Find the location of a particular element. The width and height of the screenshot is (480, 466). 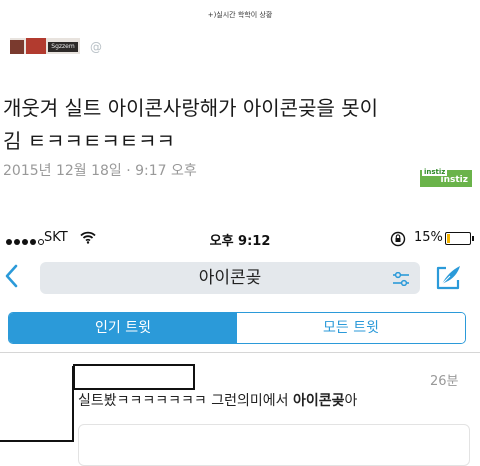

avatar: Sgzzem is located at coordinates (45, 46).